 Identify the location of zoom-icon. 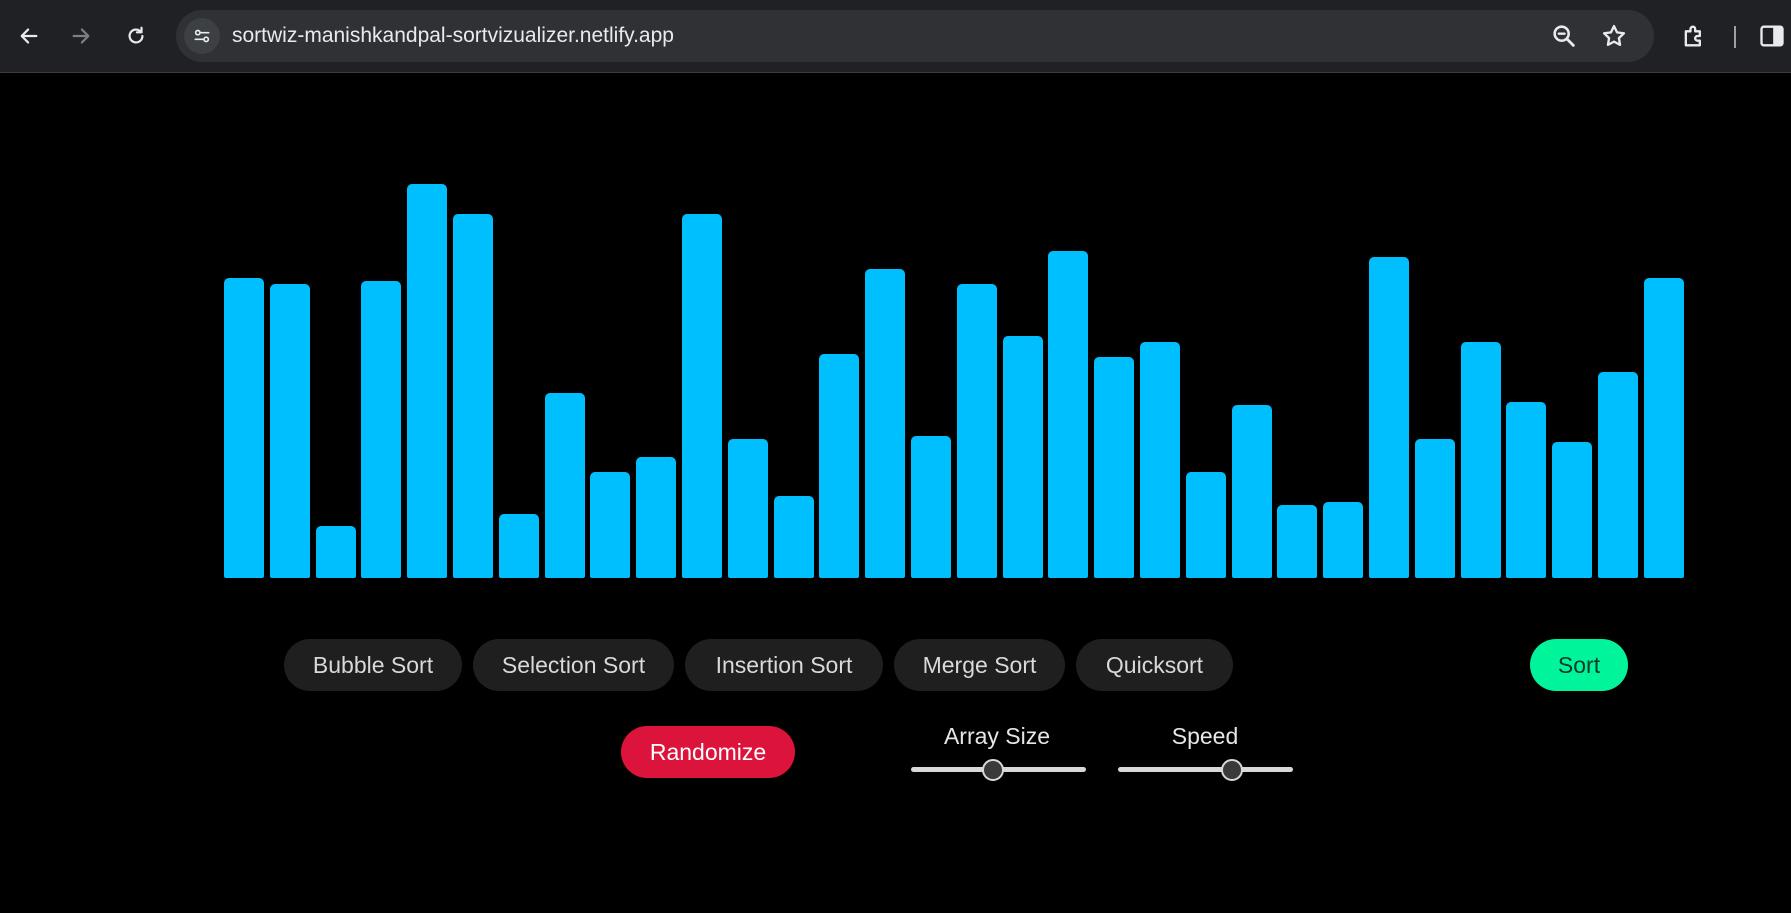
(1564, 36).